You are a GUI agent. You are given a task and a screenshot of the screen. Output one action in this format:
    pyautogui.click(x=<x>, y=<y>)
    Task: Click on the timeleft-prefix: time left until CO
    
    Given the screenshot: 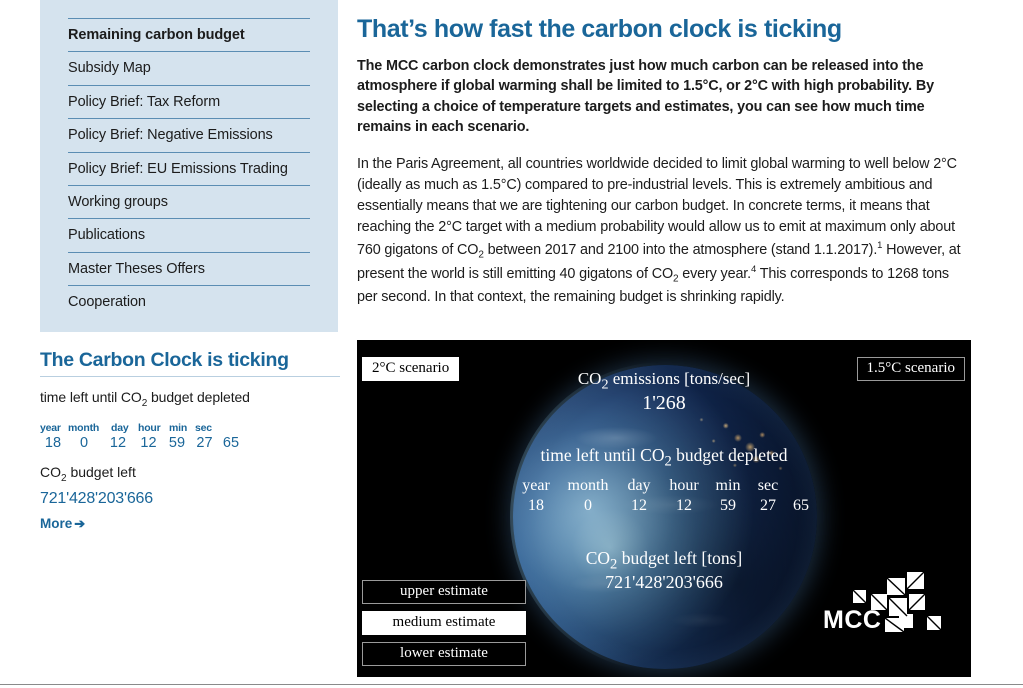 What is the action you would take?
    pyautogui.click(x=602, y=455)
    